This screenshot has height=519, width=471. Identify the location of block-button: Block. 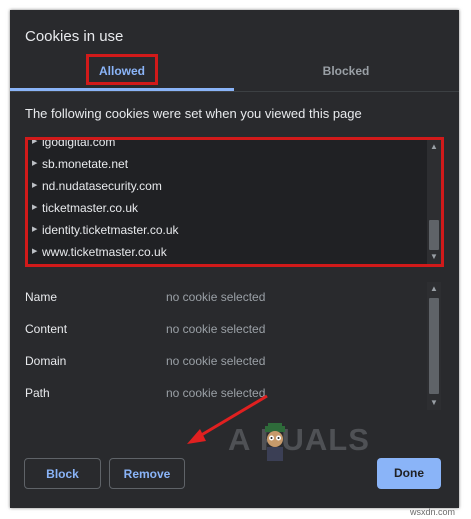
(62, 473).